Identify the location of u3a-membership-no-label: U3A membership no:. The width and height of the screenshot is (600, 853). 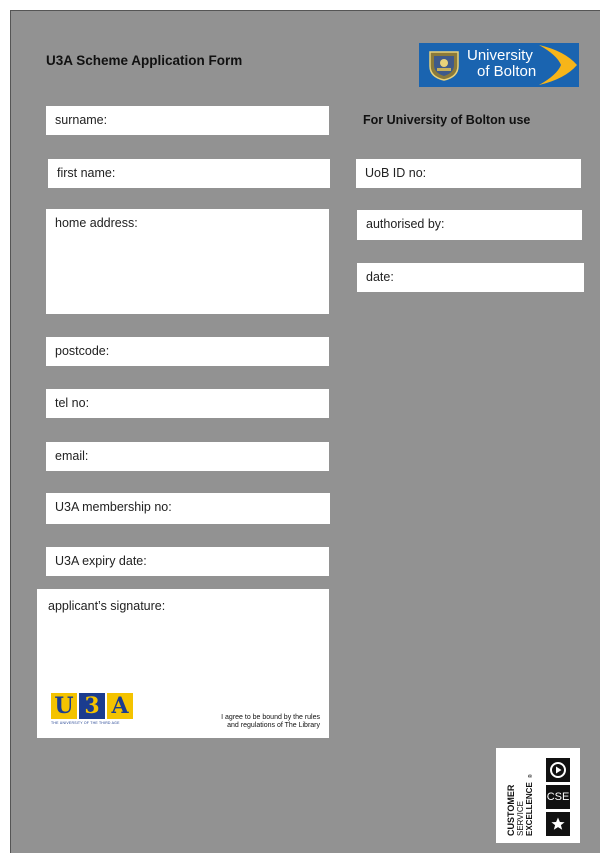
(113, 507).